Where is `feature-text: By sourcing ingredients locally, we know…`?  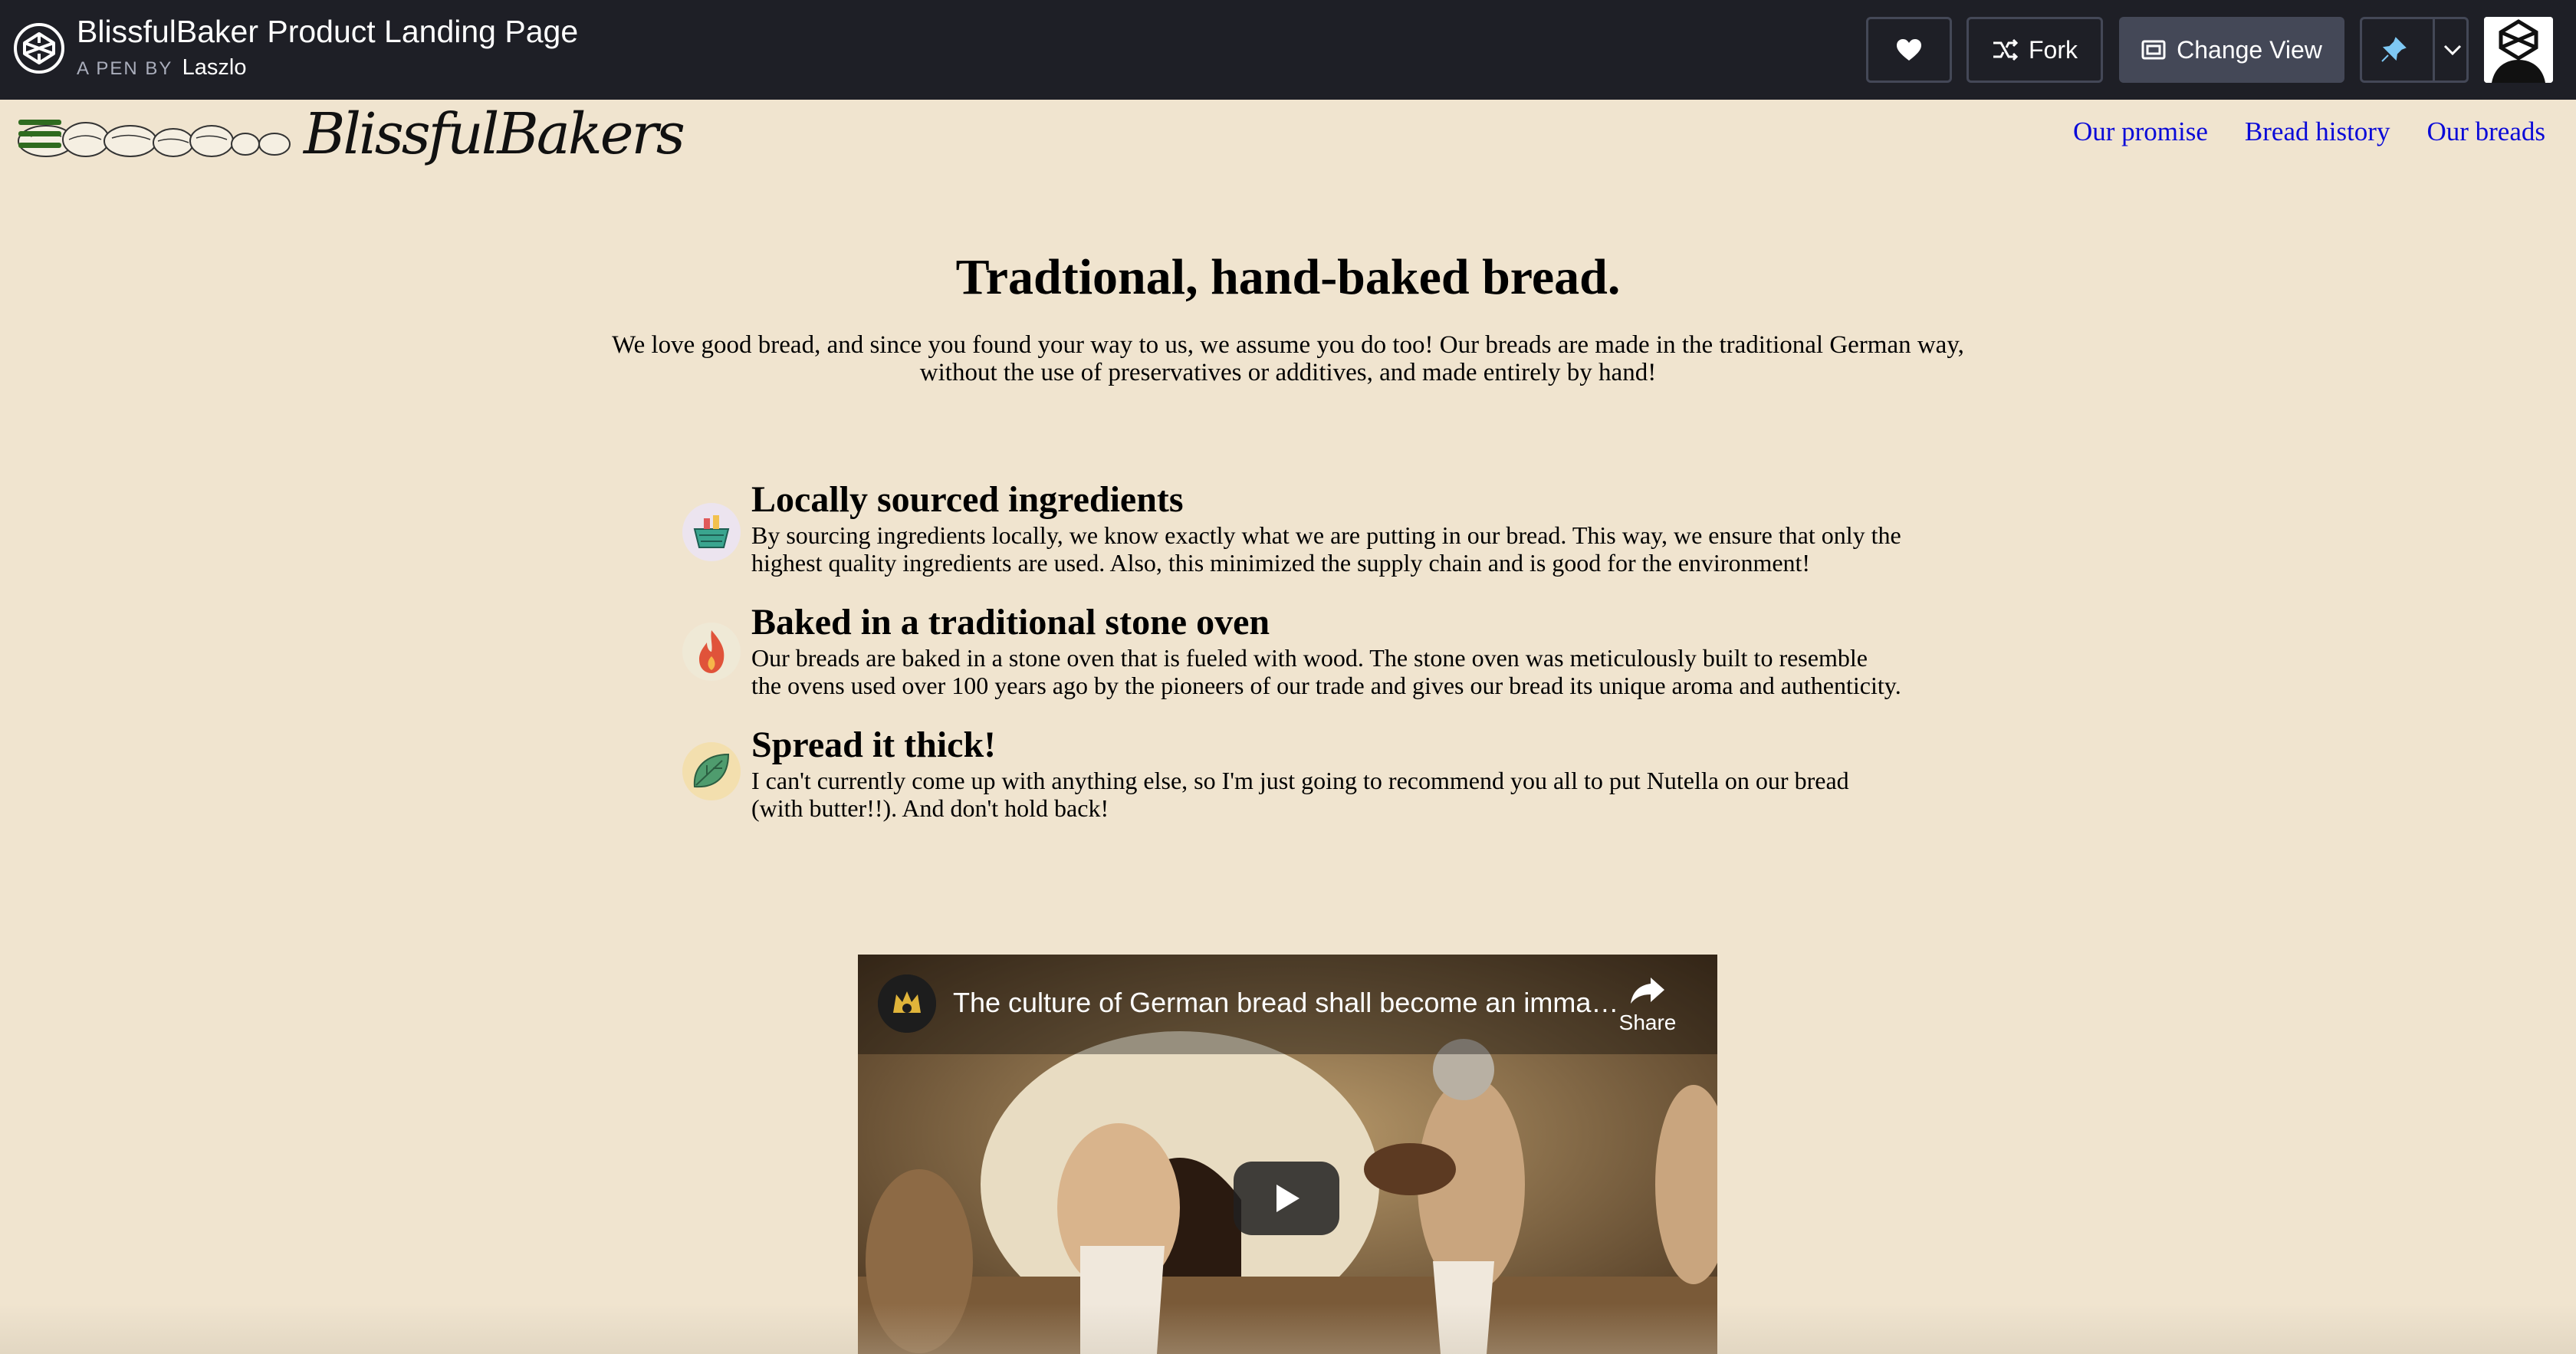 feature-text: By sourcing ingredients locally, we know… is located at coordinates (1326, 549).